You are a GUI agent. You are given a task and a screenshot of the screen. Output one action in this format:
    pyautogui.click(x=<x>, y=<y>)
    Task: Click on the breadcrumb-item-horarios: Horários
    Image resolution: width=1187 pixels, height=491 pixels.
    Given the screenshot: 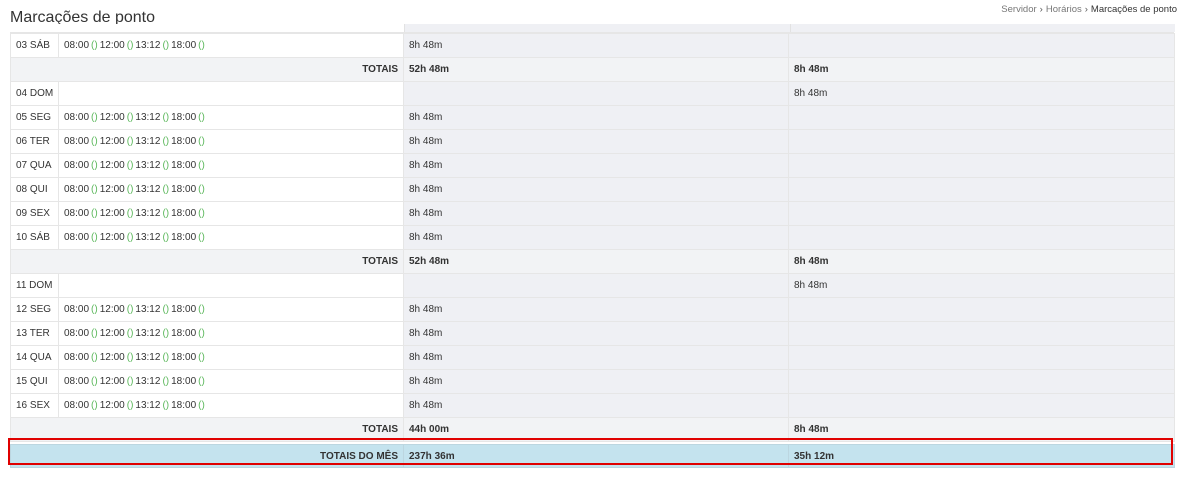 What is the action you would take?
    pyautogui.click(x=1064, y=9)
    